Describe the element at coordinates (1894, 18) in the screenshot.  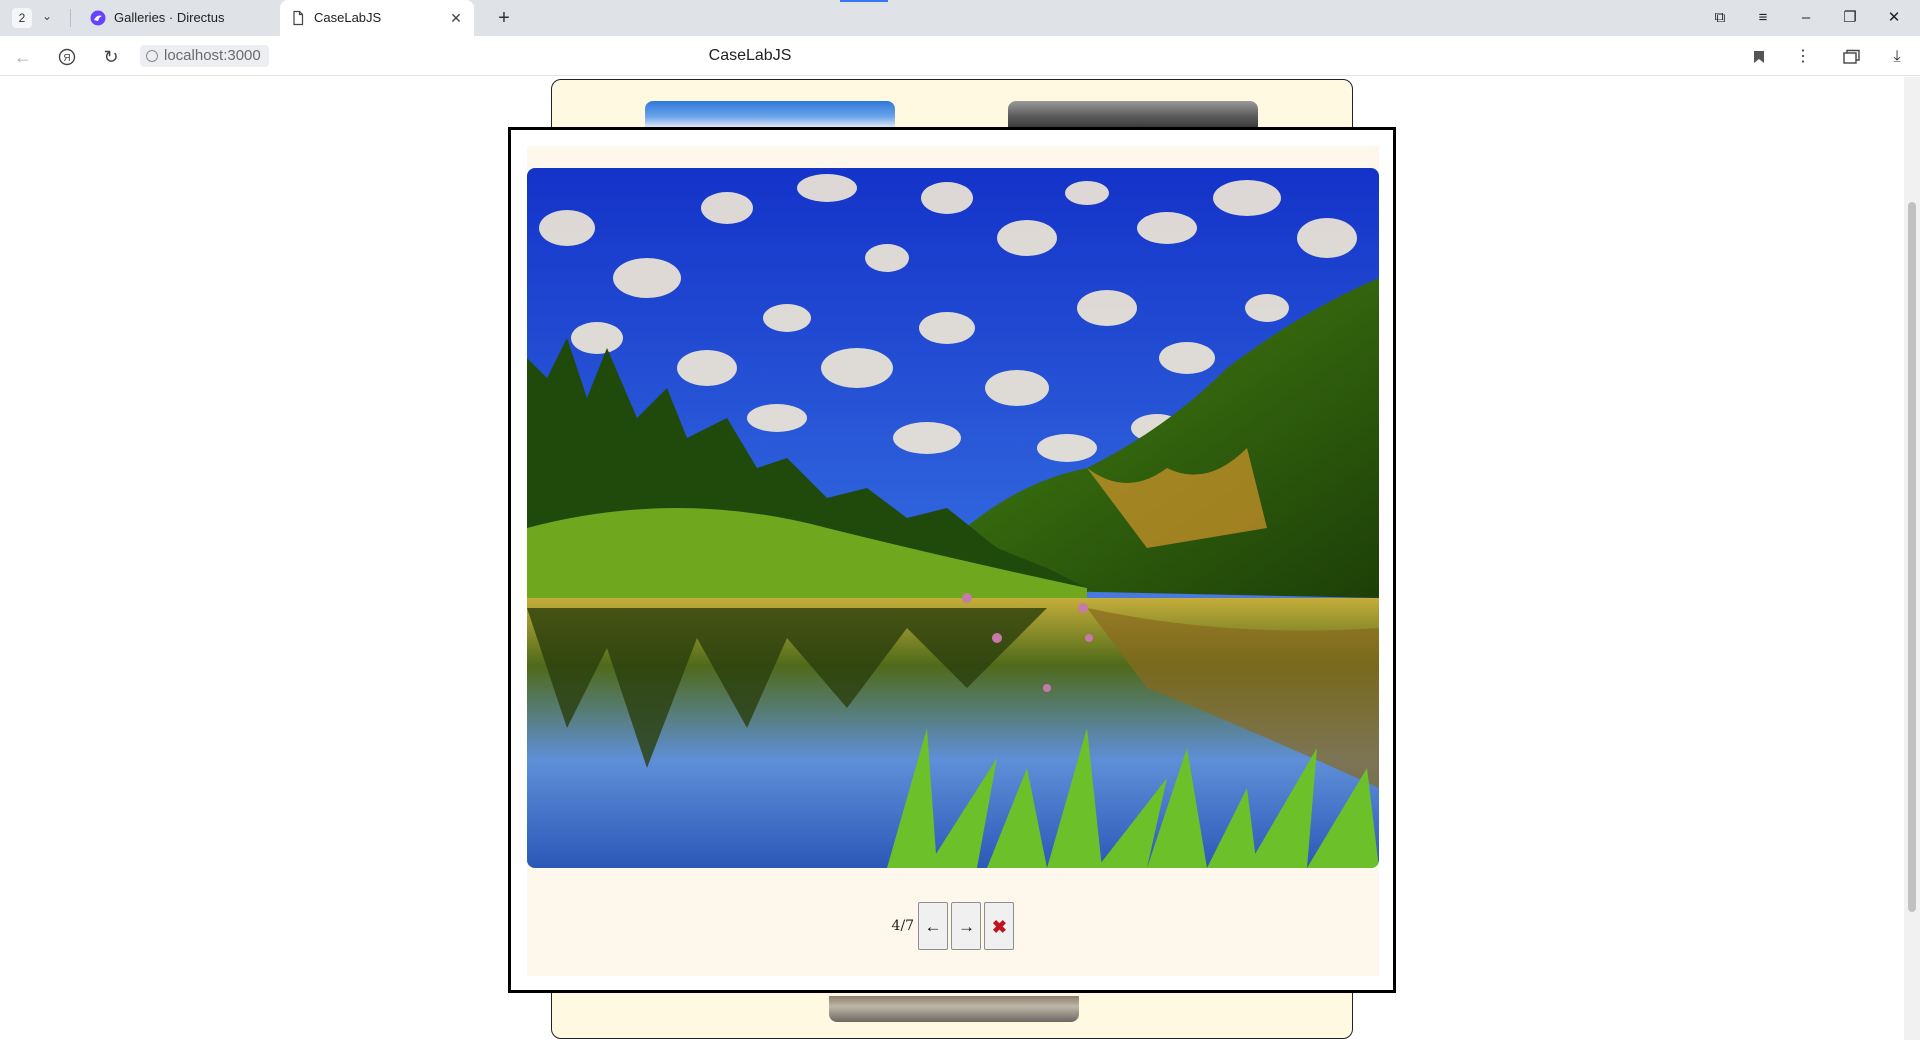
I see `close-window-icon: ✕` at that location.